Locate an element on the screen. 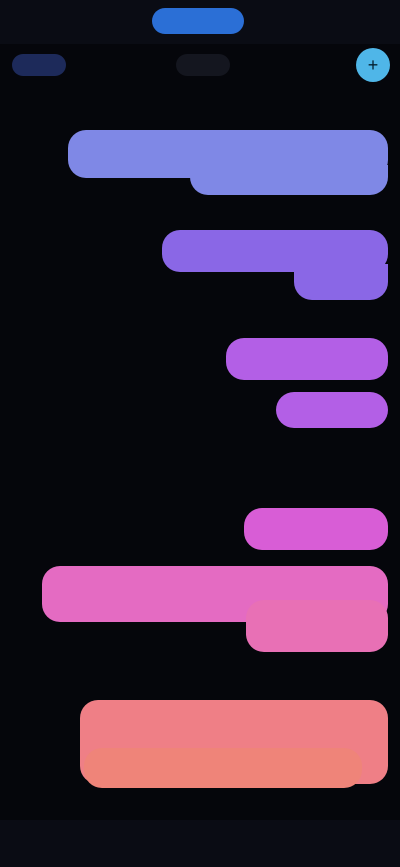 The image size is (400, 867). message-bubble-3-tail is located at coordinates (332, 410).